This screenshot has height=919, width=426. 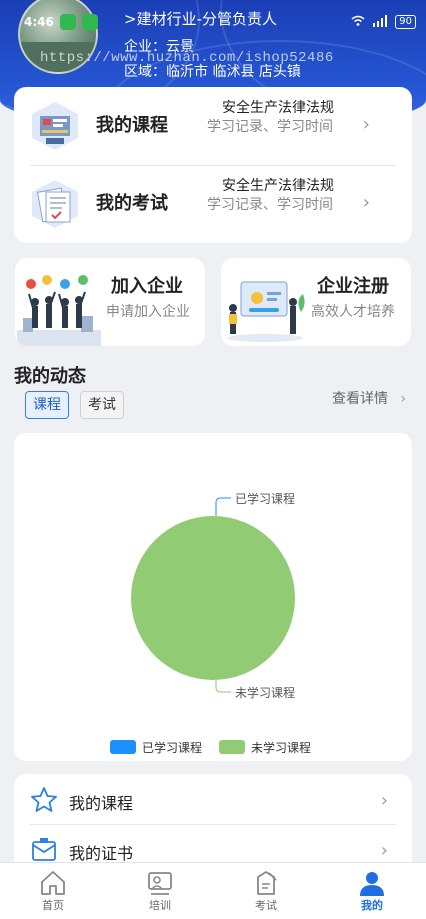 I want to click on exam-meta: 学习记录、学习时间, so click(x=270, y=205).